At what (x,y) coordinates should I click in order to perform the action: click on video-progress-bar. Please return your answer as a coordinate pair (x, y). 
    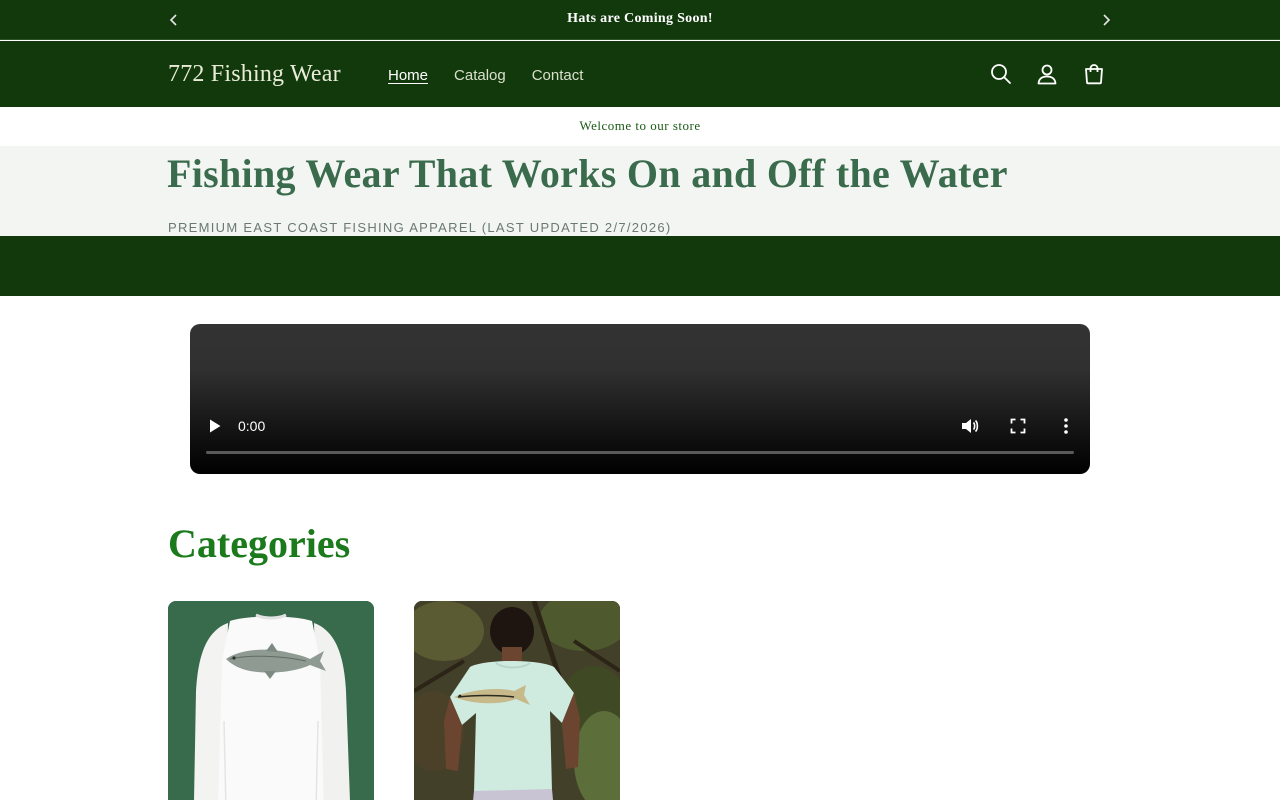
    Looking at the image, I should click on (640, 452).